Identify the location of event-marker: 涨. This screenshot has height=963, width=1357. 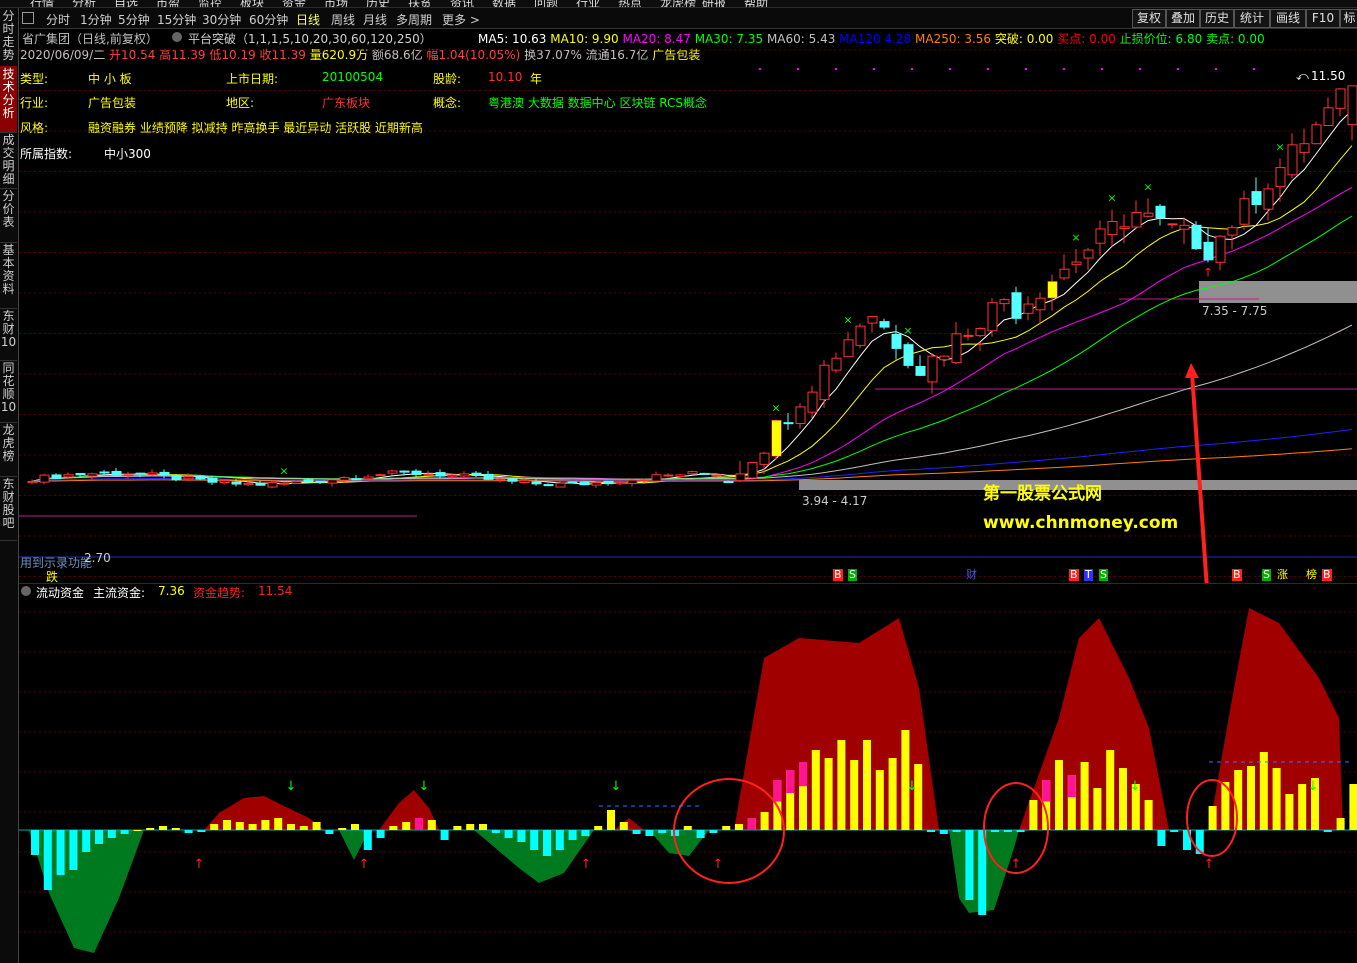
(1282, 575).